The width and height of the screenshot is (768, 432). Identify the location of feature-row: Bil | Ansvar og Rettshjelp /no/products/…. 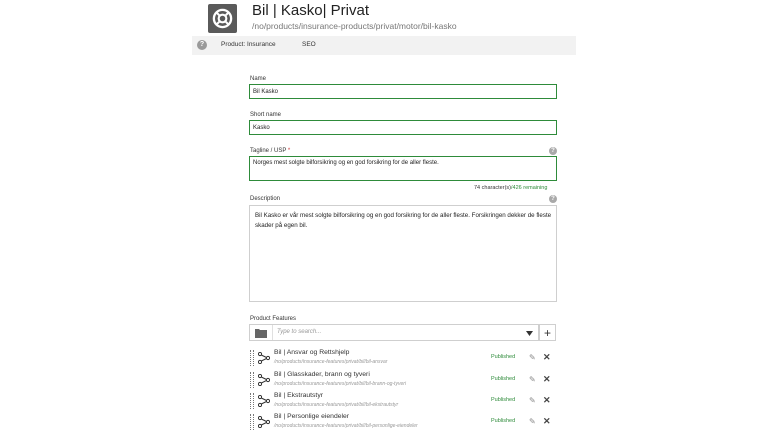
(403, 358).